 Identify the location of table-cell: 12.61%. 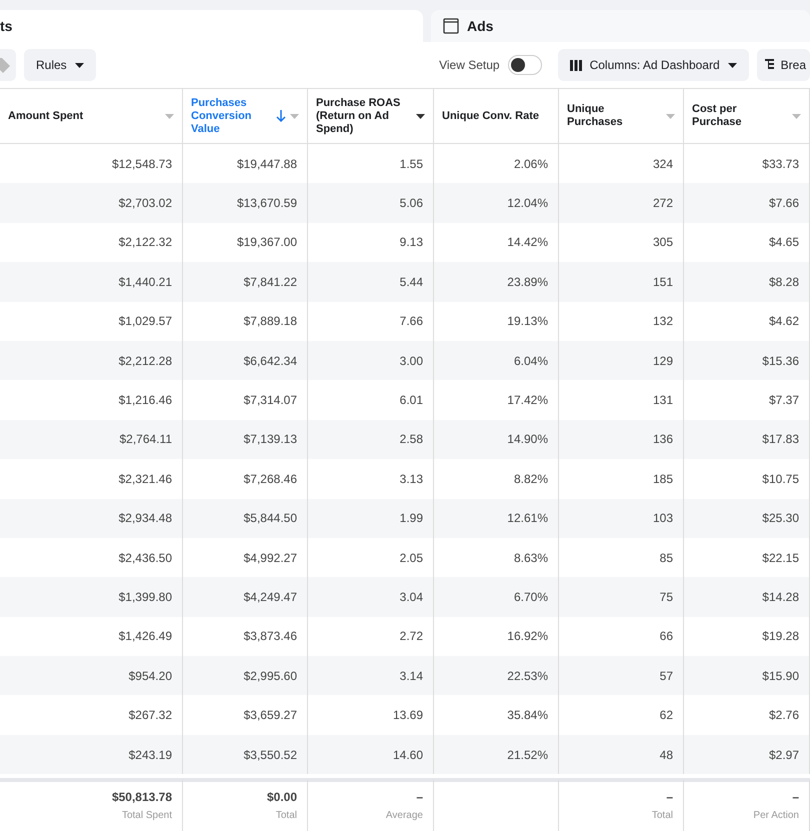
(496, 518).